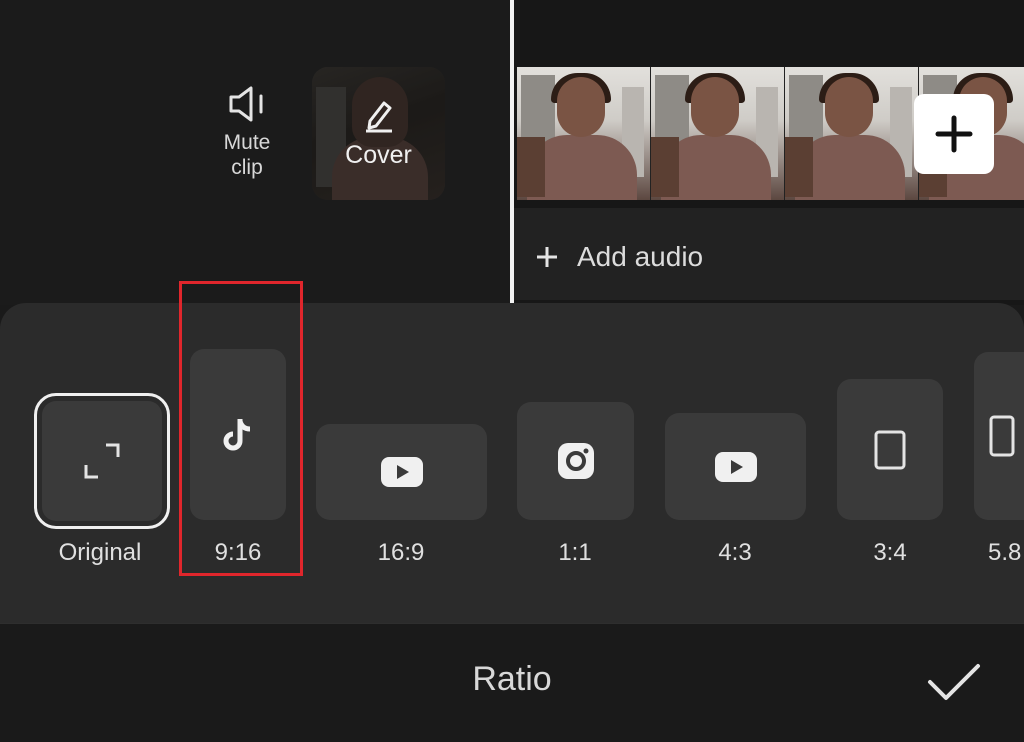 The width and height of the screenshot is (1024, 742). I want to click on highlight-box, so click(241, 428).